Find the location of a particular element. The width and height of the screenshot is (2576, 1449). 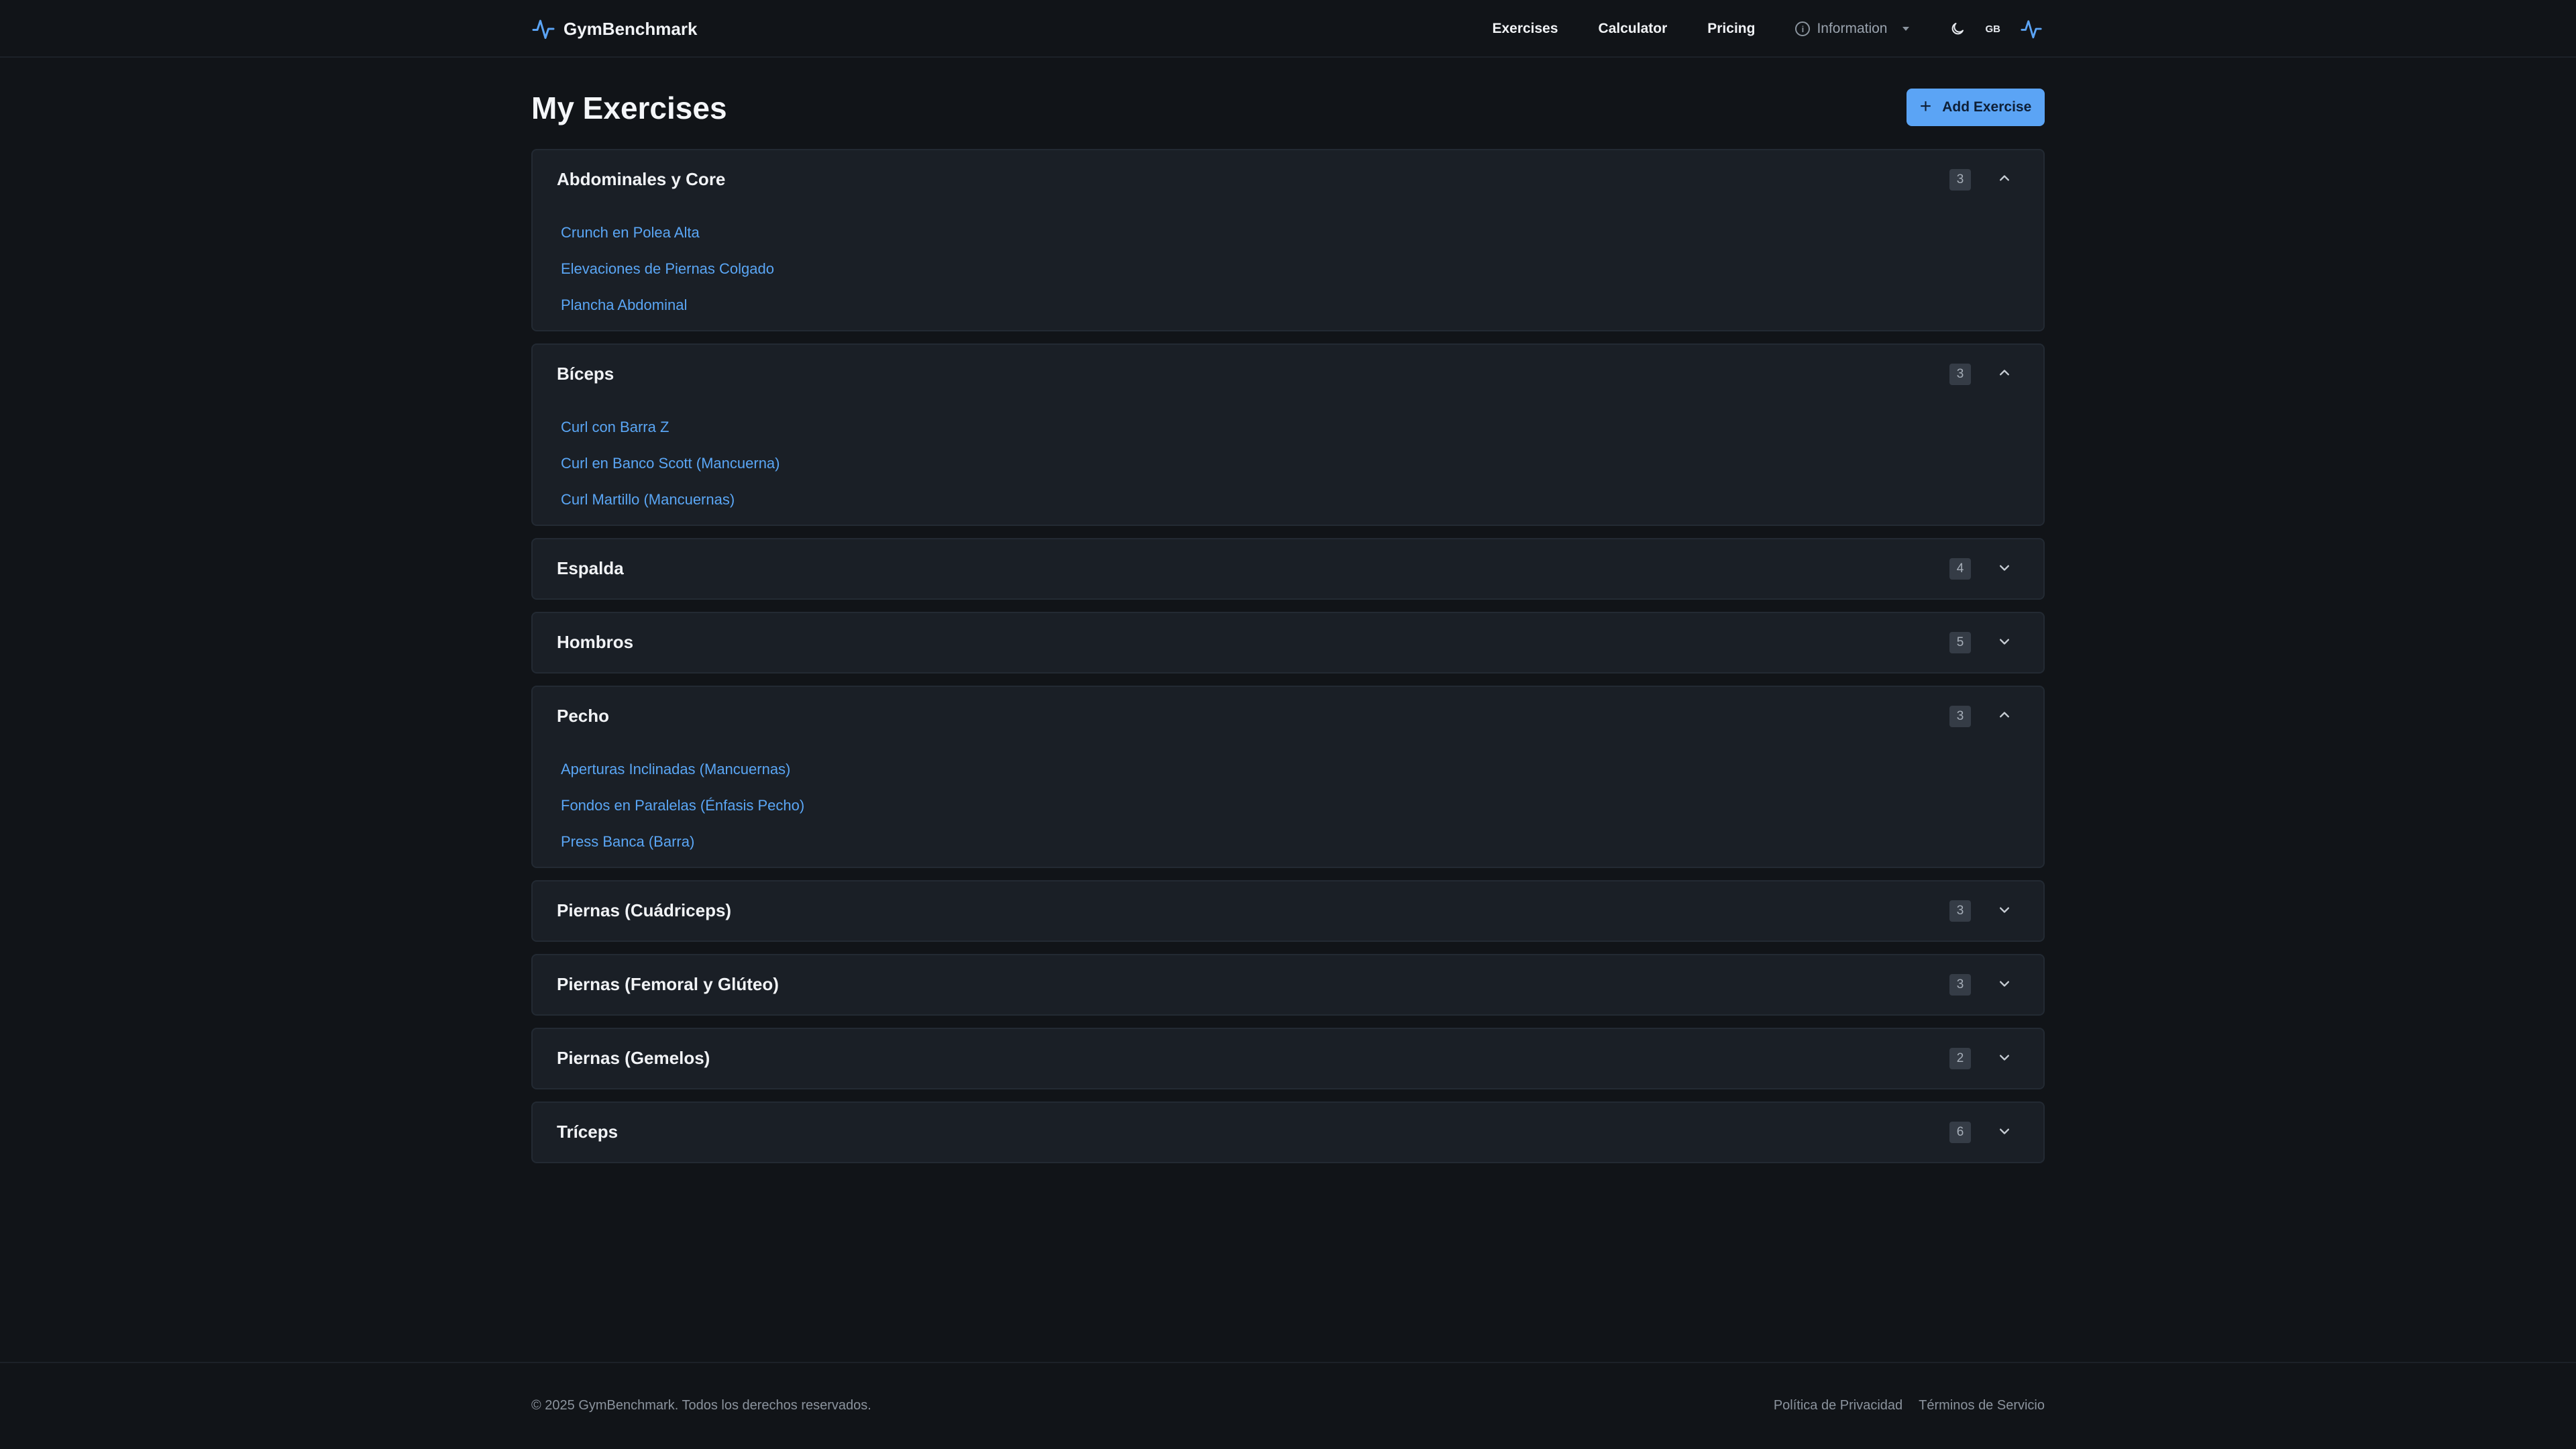

nav-information-label: Information is located at coordinates (1852, 28).